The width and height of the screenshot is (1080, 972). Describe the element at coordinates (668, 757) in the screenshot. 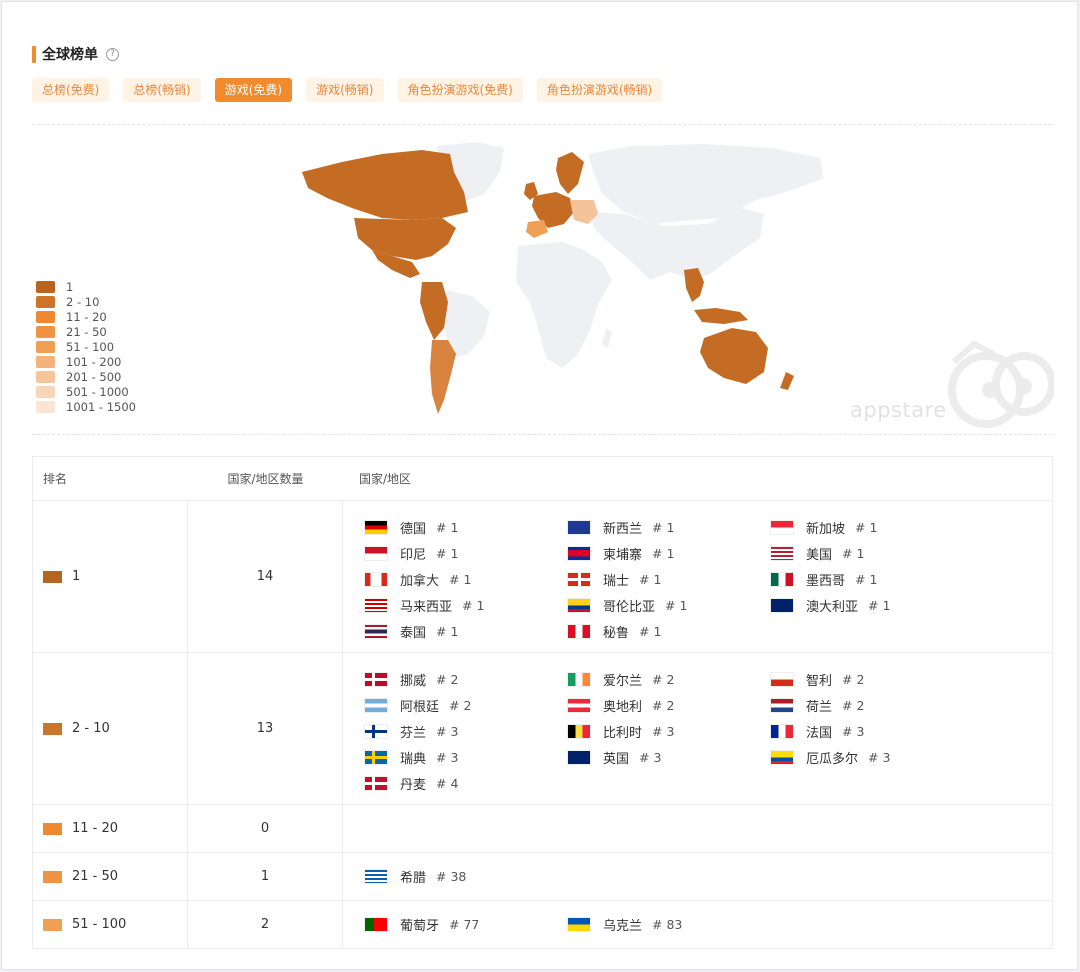

I see `country-item: 英国 # 3` at that location.